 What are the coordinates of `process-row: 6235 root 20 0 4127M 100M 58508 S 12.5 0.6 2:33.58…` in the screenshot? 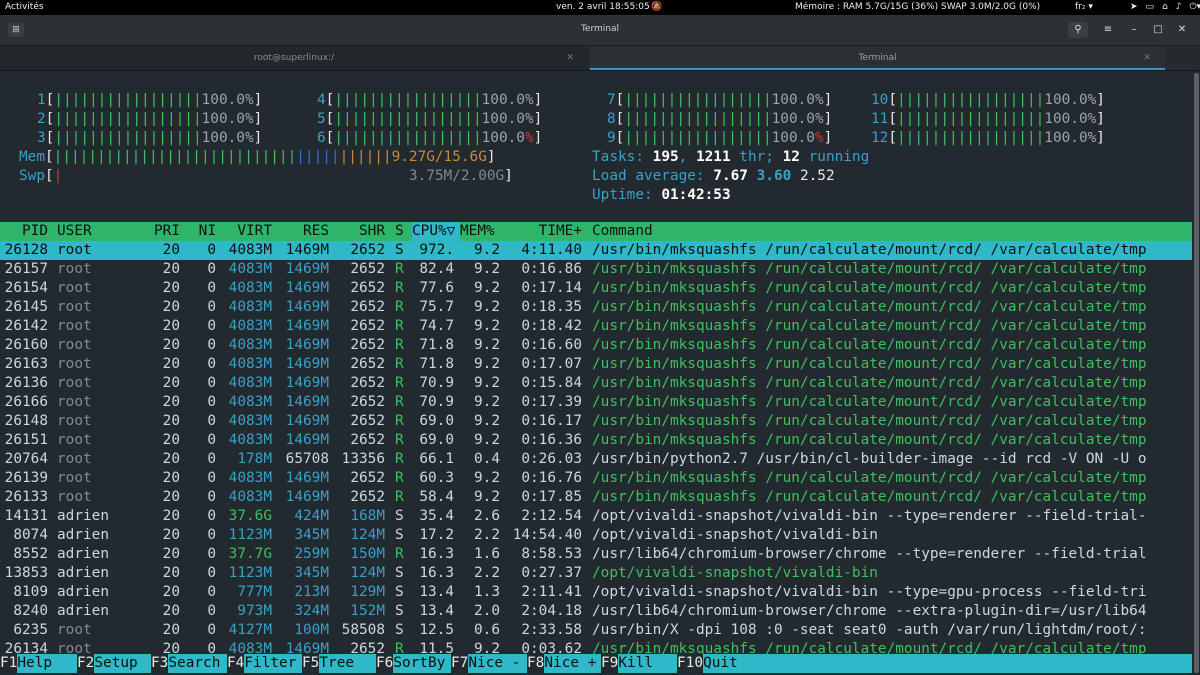 It's located at (596, 630).